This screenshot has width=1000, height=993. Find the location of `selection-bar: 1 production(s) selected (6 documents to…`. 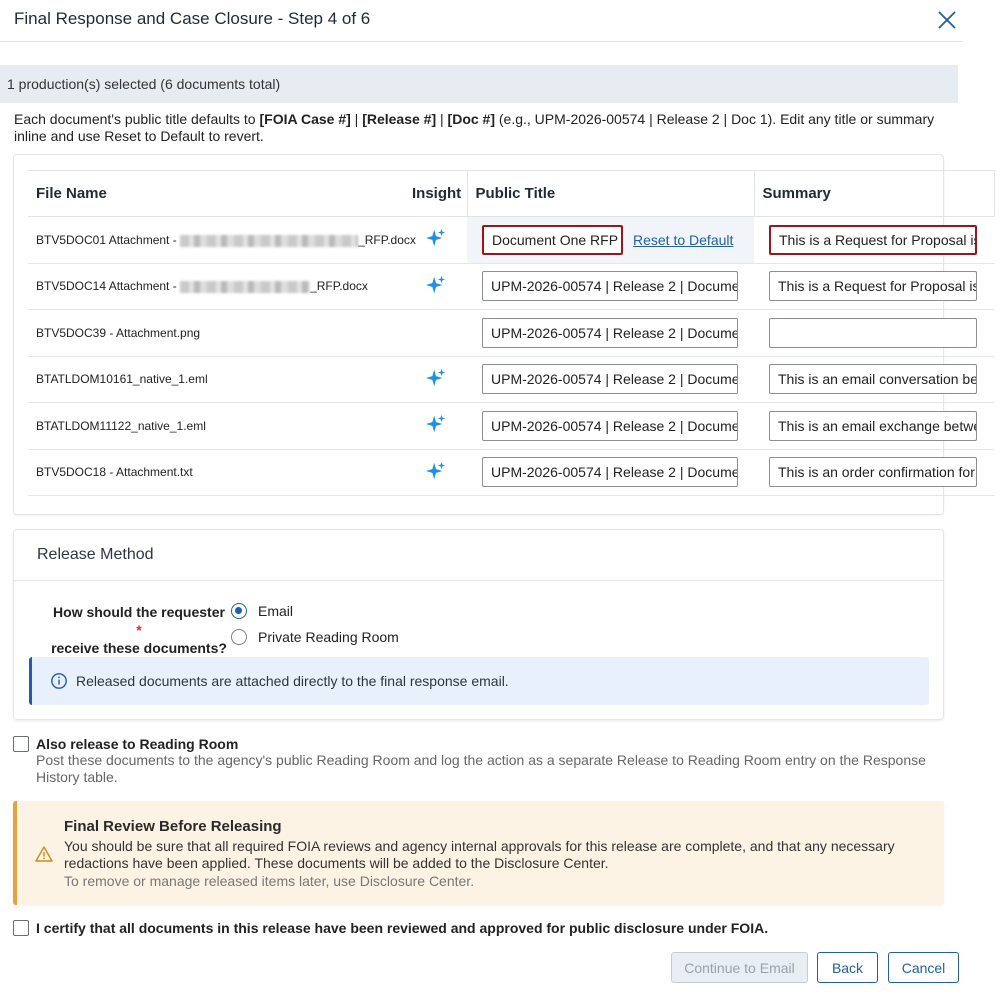

selection-bar: 1 production(s) selected (6 documents to… is located at coordinates (479, 84).